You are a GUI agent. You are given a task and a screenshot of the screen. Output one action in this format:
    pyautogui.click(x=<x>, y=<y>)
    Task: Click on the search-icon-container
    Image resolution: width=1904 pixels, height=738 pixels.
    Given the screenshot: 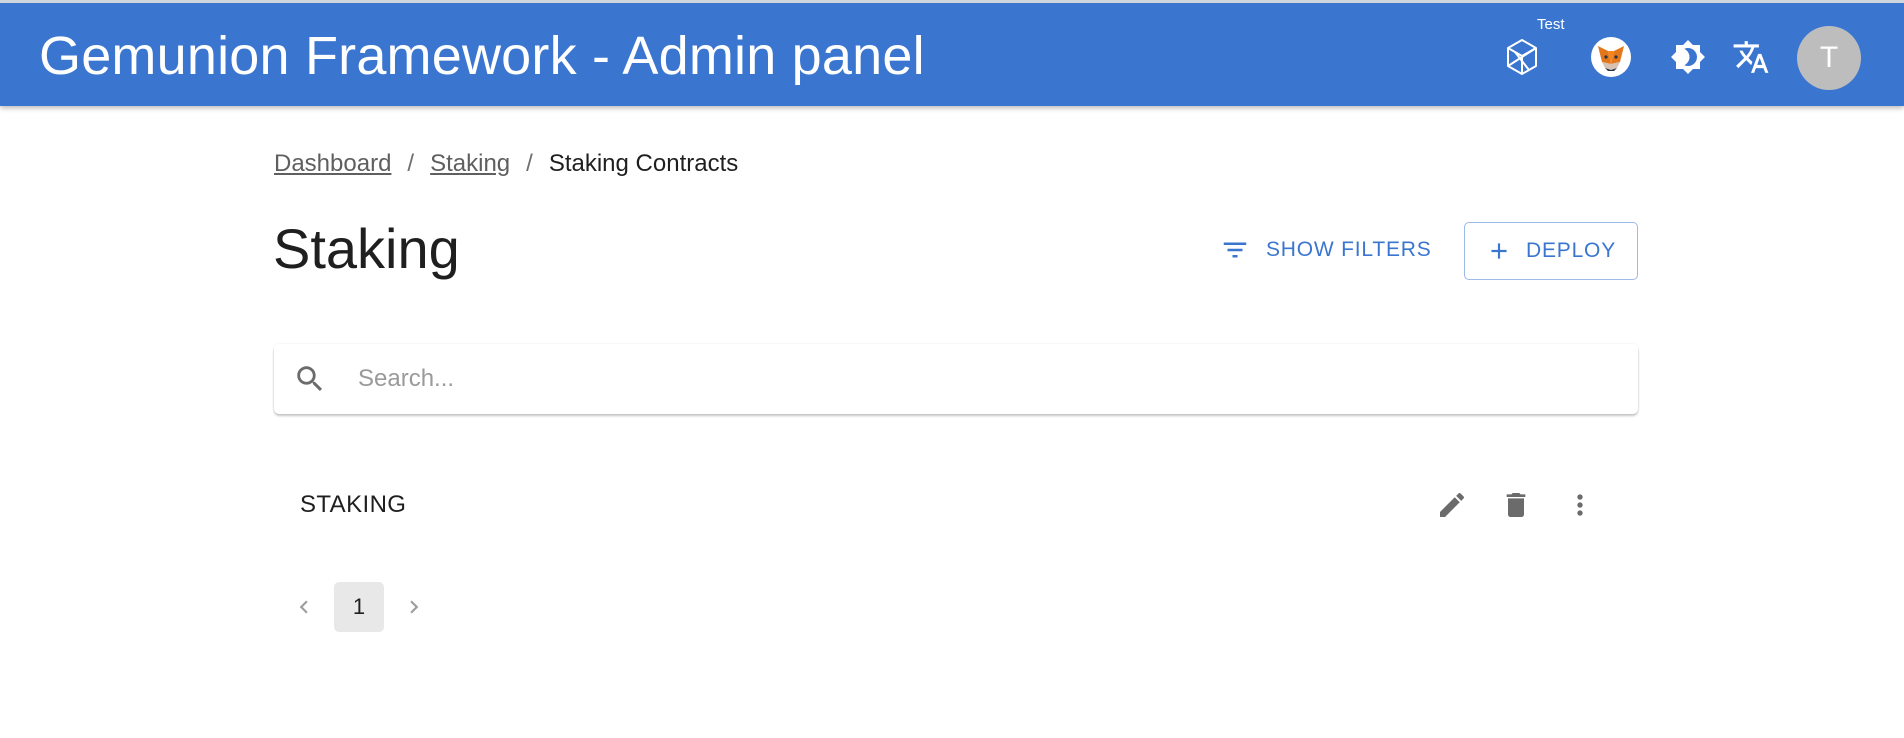 What is the action you would take?
    pyautogui.click(x=310, y=379)
    